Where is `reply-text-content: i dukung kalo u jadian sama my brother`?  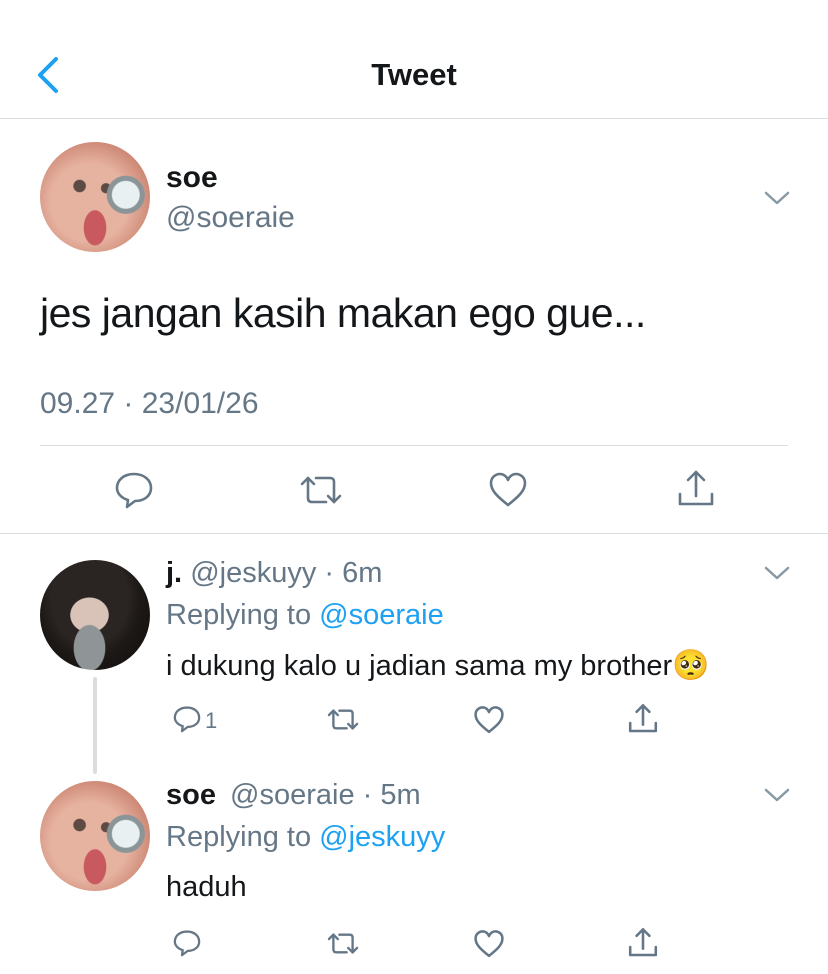
reply-text-content: i dukung kalo u jadian sama my brother is located at coordinates (419, 666).